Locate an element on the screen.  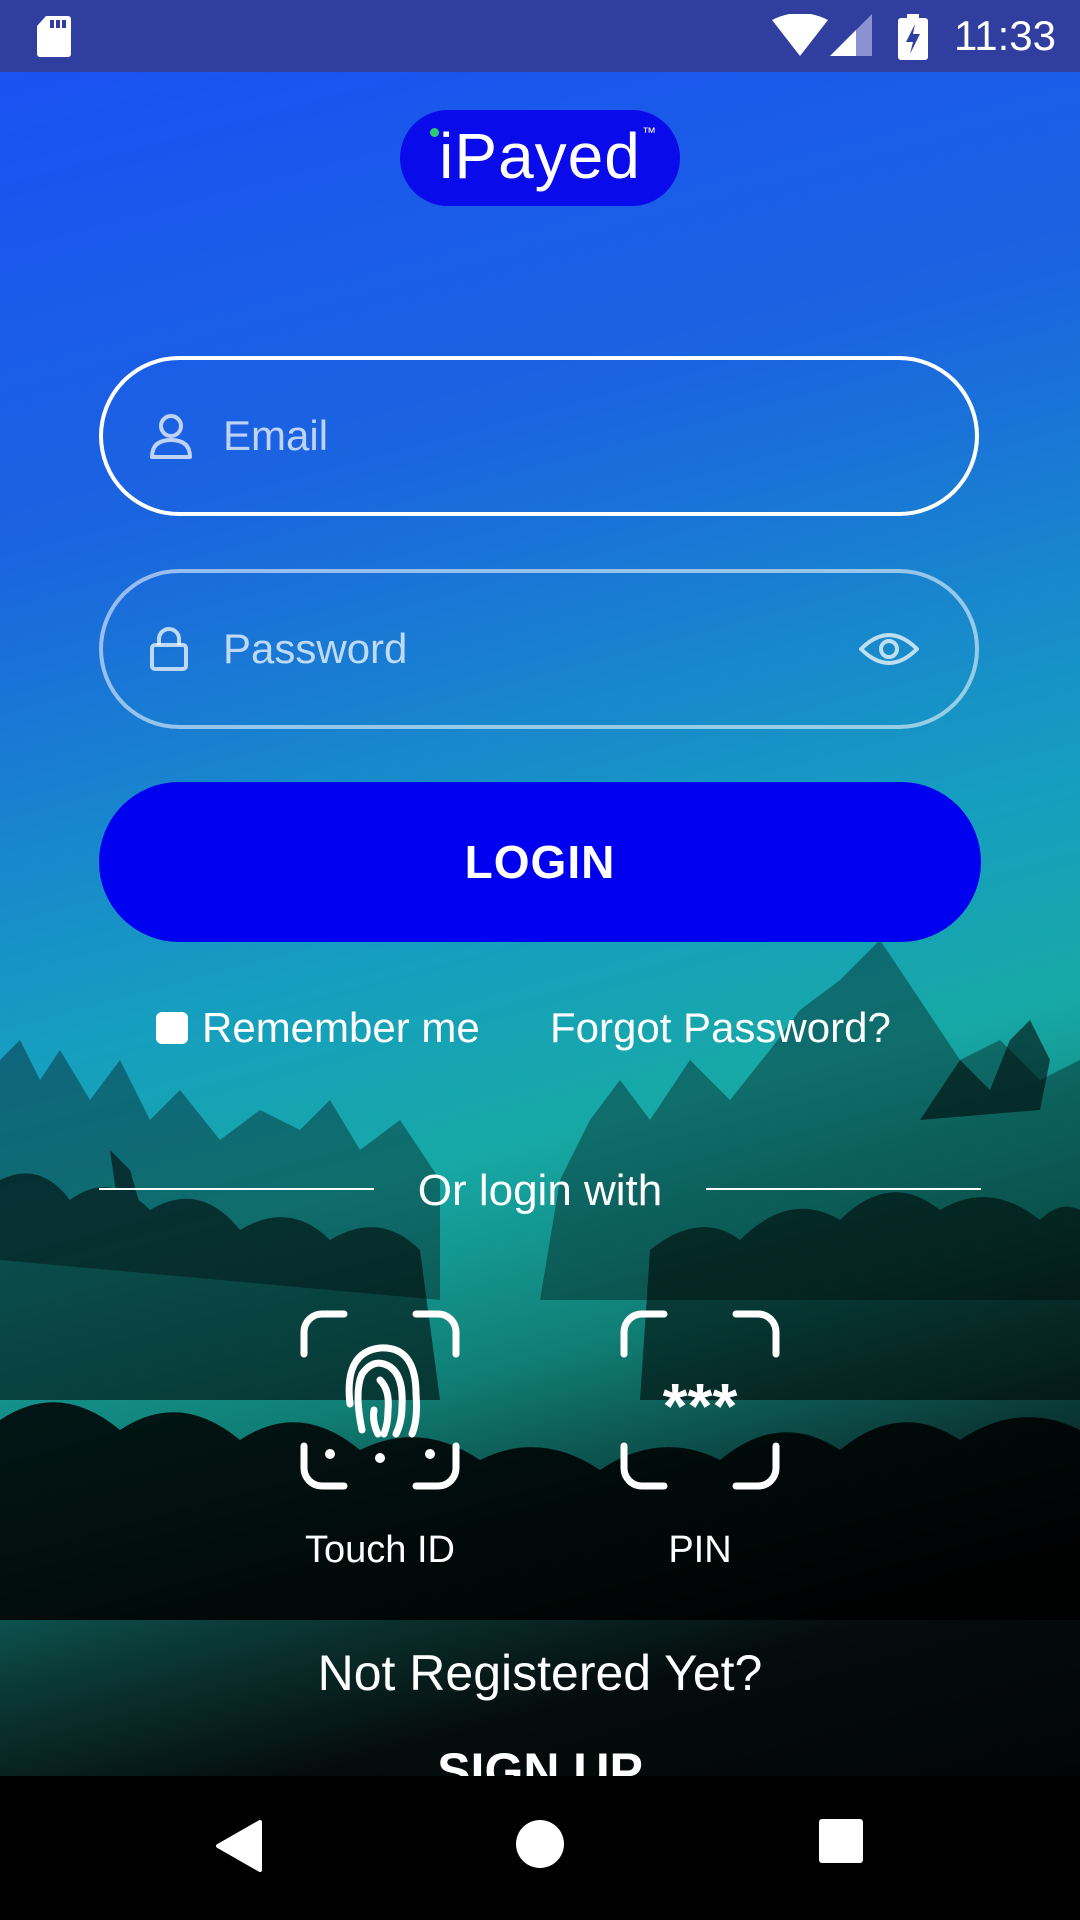
navigation-bar is located at coordinates (540, 1848).